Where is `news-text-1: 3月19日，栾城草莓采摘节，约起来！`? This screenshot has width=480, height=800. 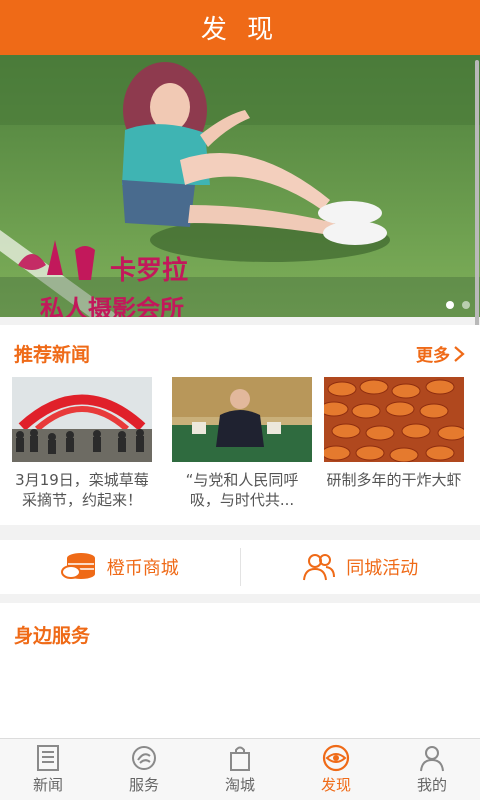 news-text-1: 3月19日，栾城草莓采摘节，约起来！ is located at coordinates (82, 490).